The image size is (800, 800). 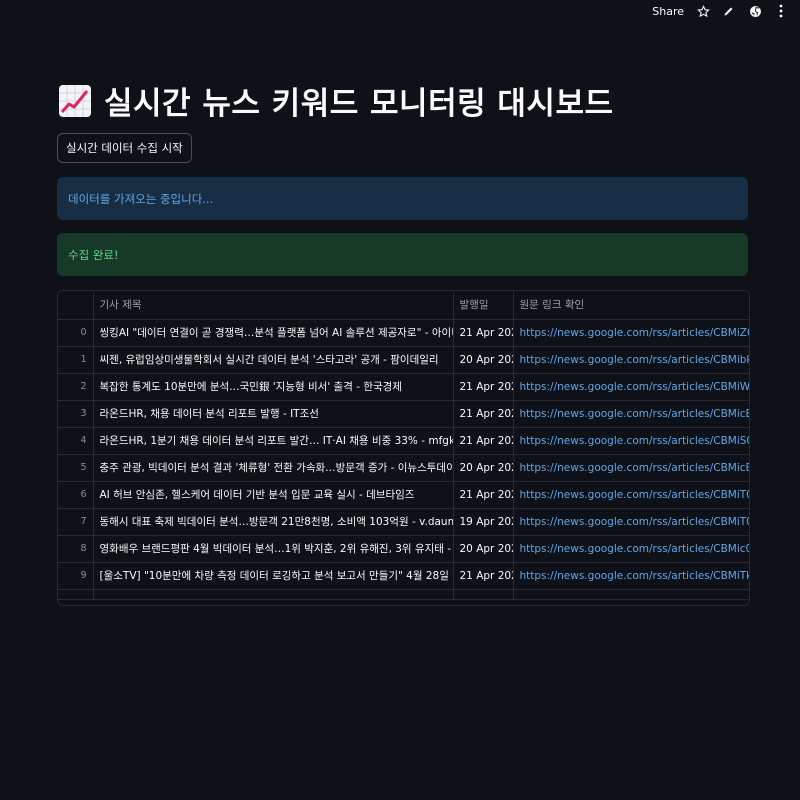 I want to click on star-icon, so click(x=703, y=11).